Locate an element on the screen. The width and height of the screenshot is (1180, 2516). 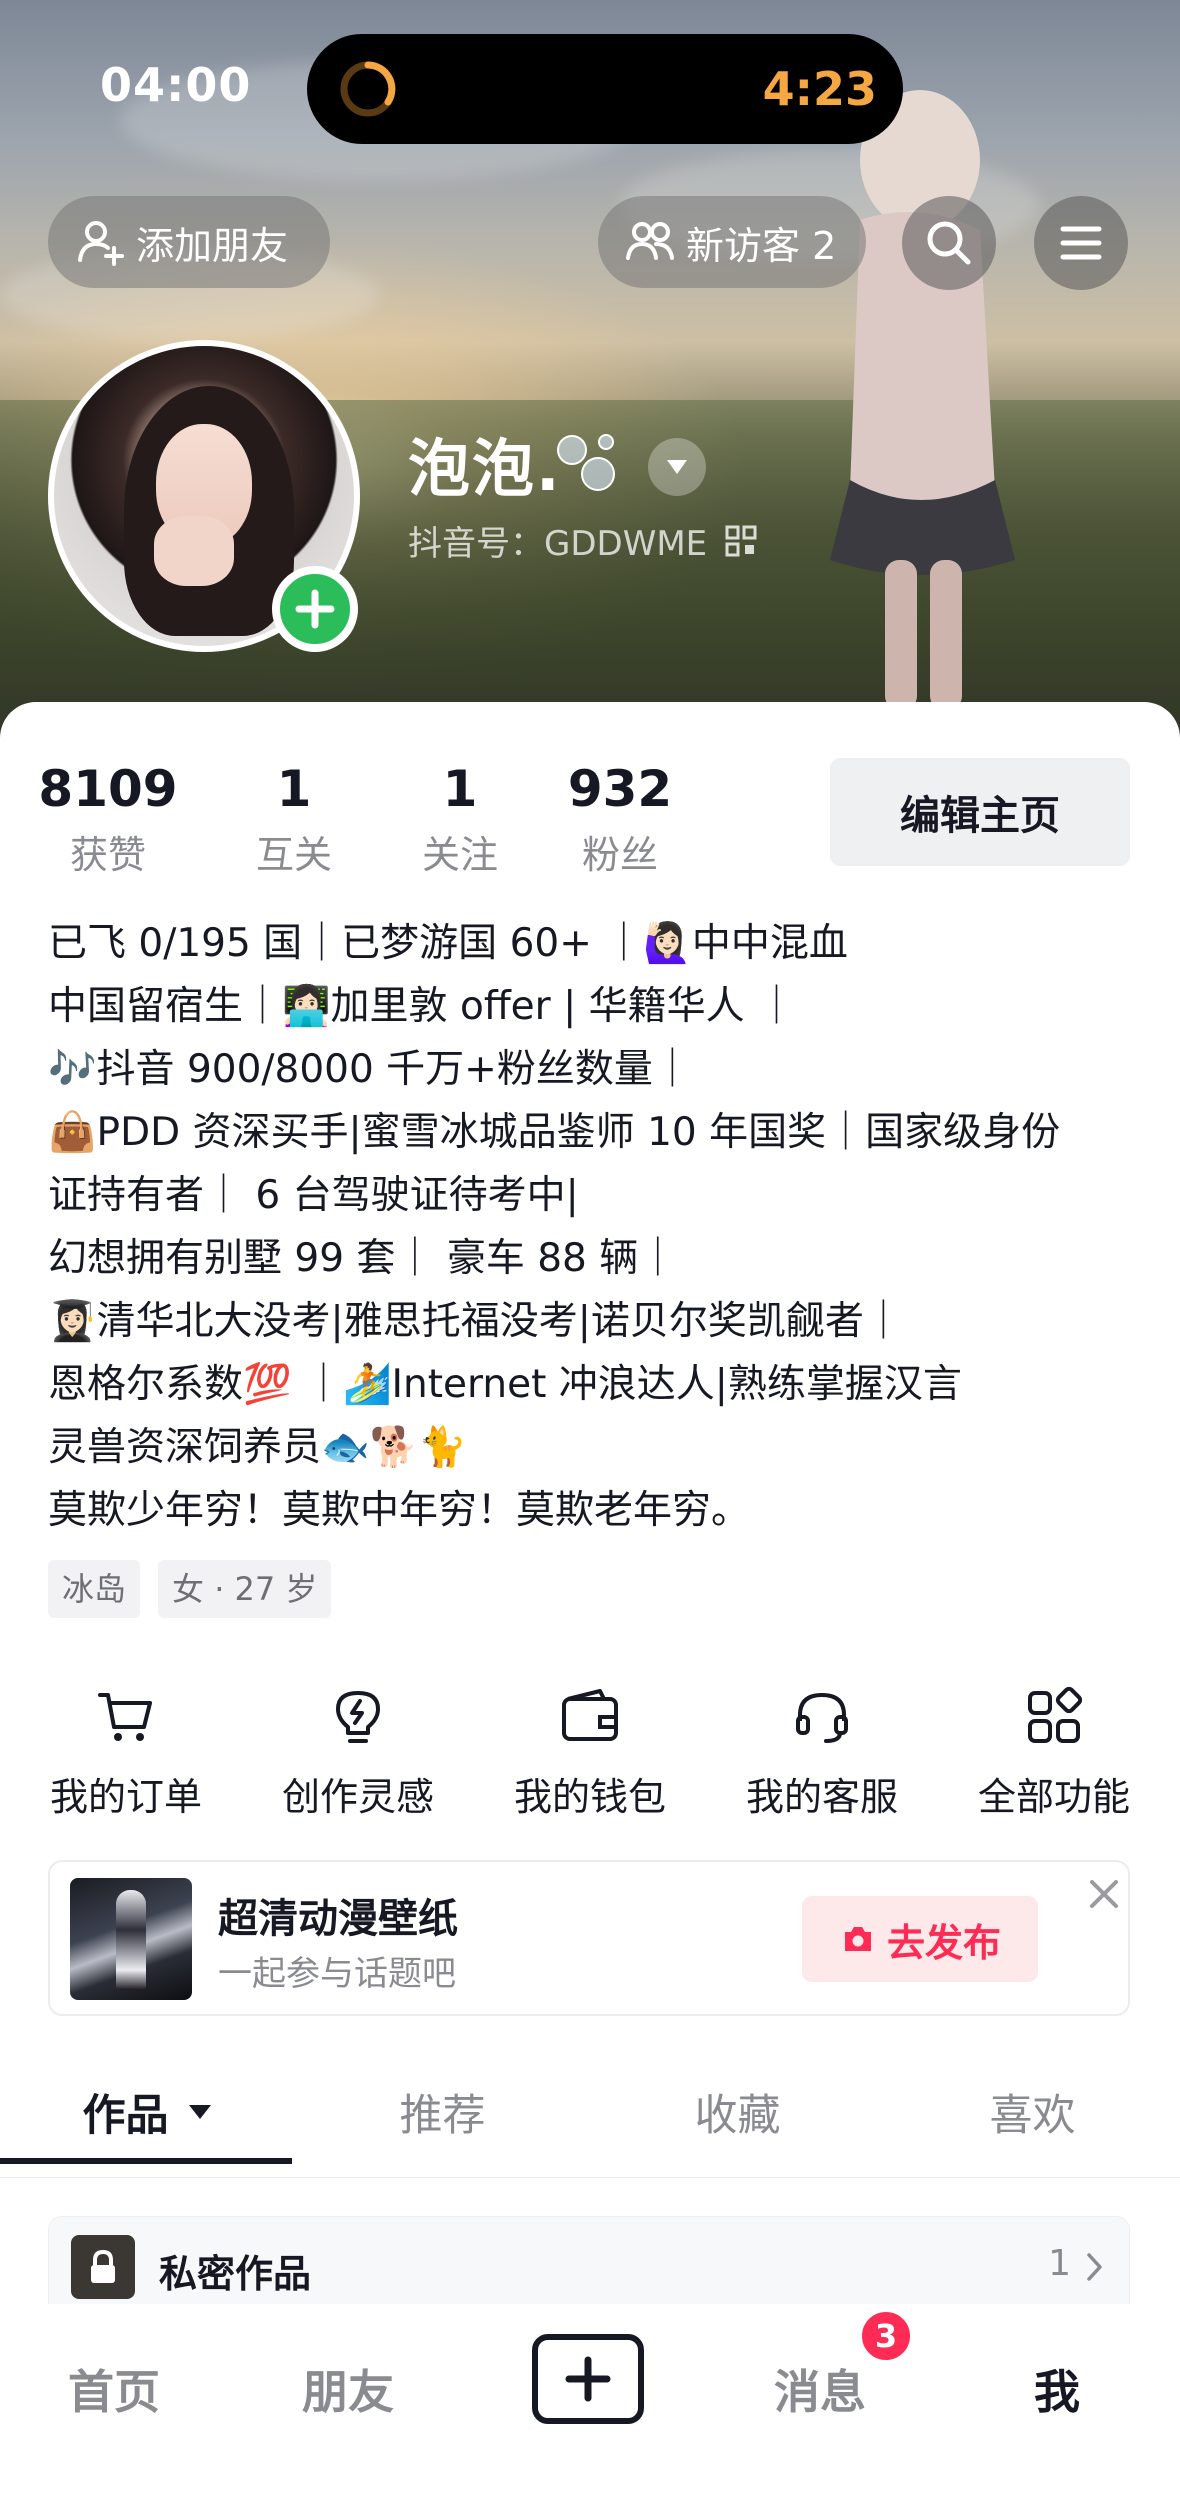
account-switch-button is located at coordinates (677, 467).